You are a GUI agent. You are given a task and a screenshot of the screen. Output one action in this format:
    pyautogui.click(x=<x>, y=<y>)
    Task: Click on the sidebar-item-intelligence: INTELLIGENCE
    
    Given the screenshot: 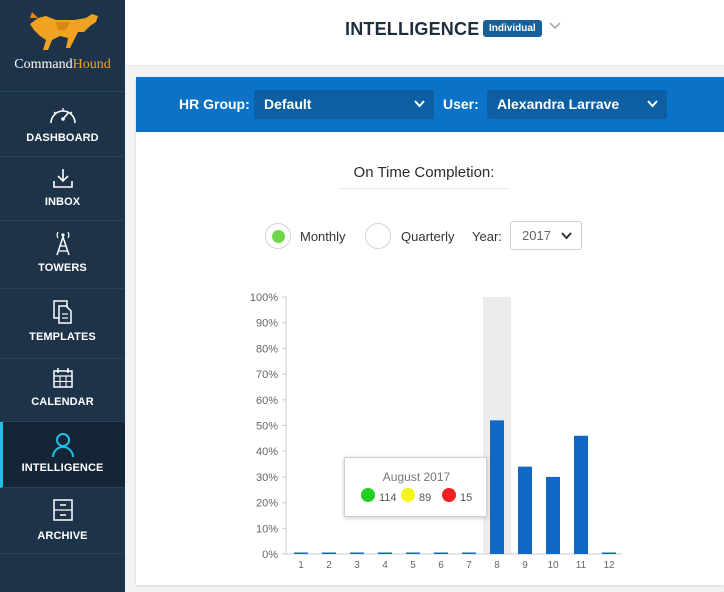 What is the action you would take?
    pyautogui.click(x=62, y=455)
    